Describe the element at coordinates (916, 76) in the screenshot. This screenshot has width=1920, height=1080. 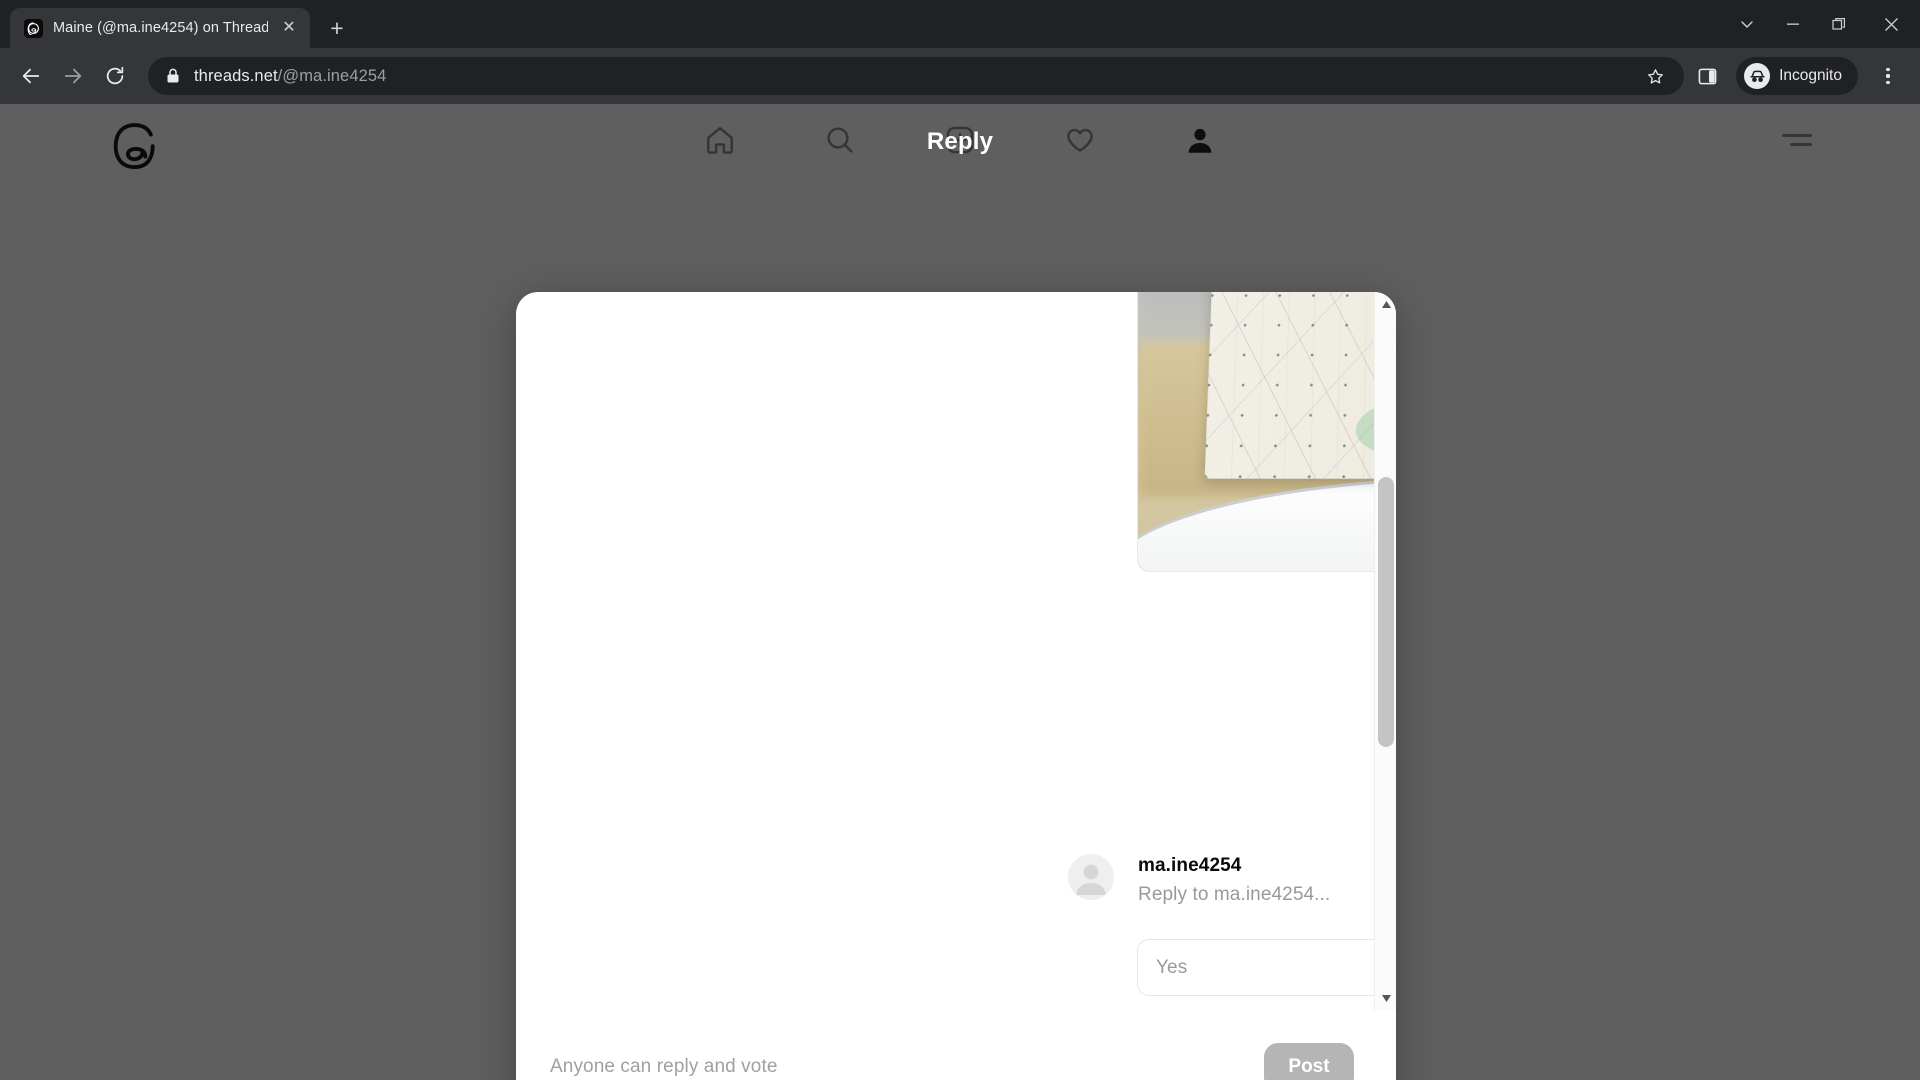
I see `address-bar: threads.net/@ma.ine4254` at that location.